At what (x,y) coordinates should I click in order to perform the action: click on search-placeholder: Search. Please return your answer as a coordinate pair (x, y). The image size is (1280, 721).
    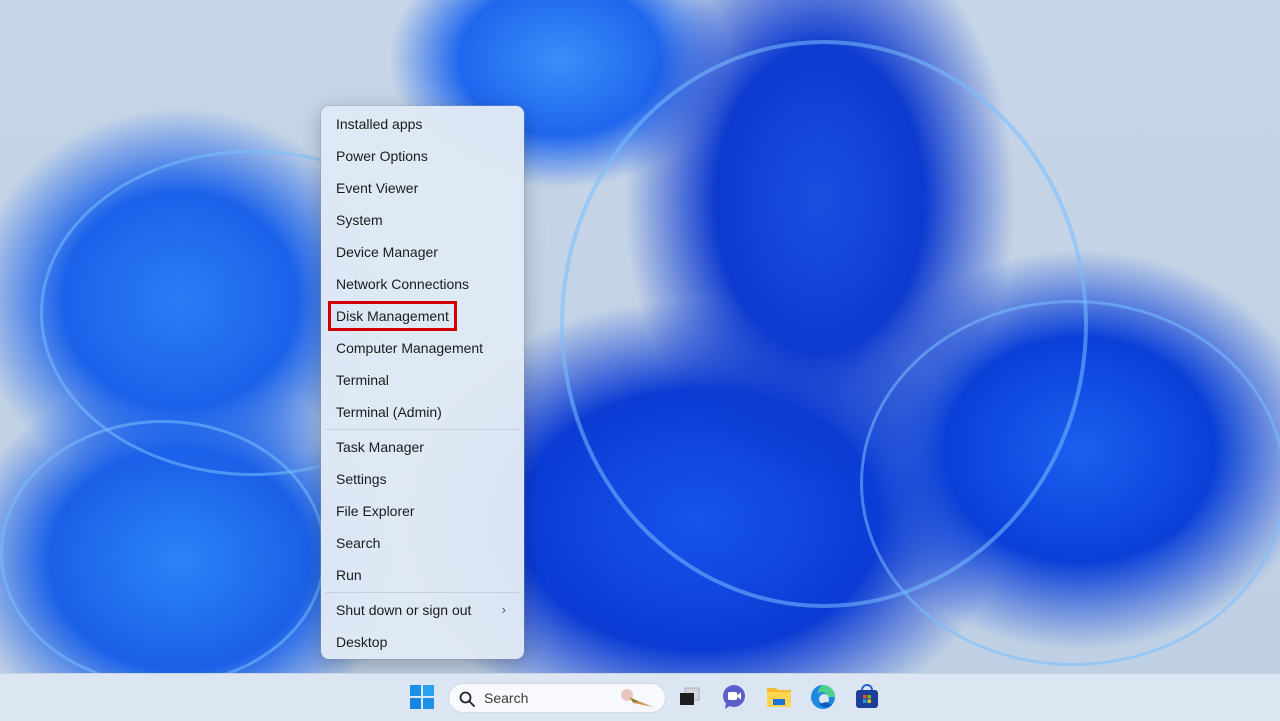
    Looking at the image, I should click on (506, 698).